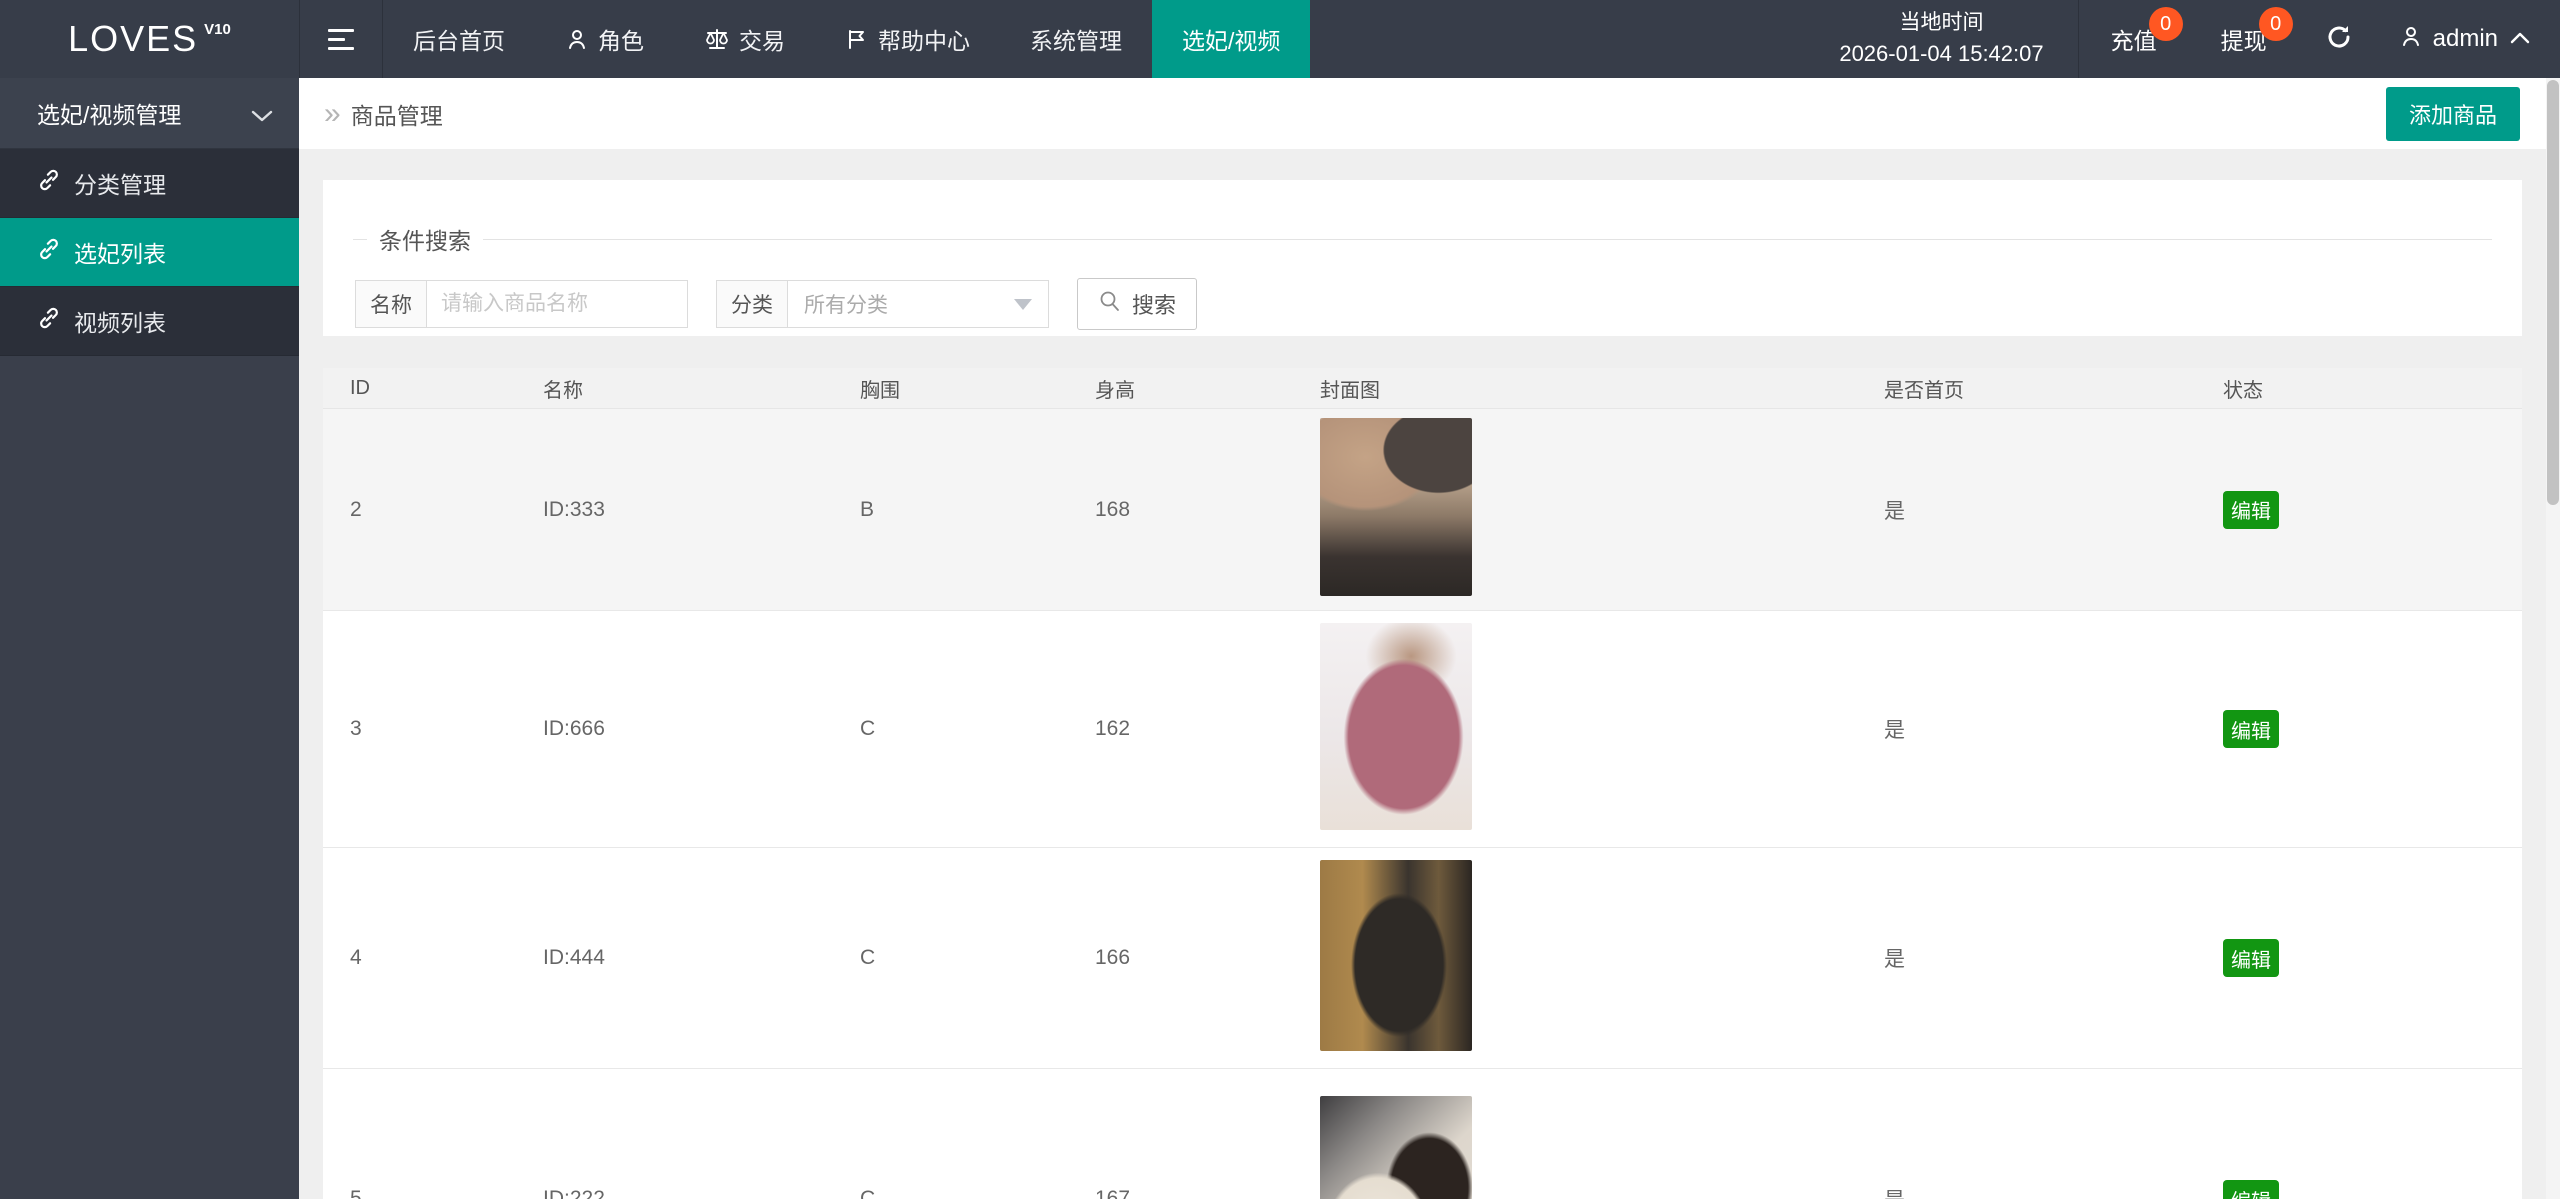  What do you see at coordinates (356, 728) in the screenshot?
I see `cell-id: 3` at bounding box center [356, 728].